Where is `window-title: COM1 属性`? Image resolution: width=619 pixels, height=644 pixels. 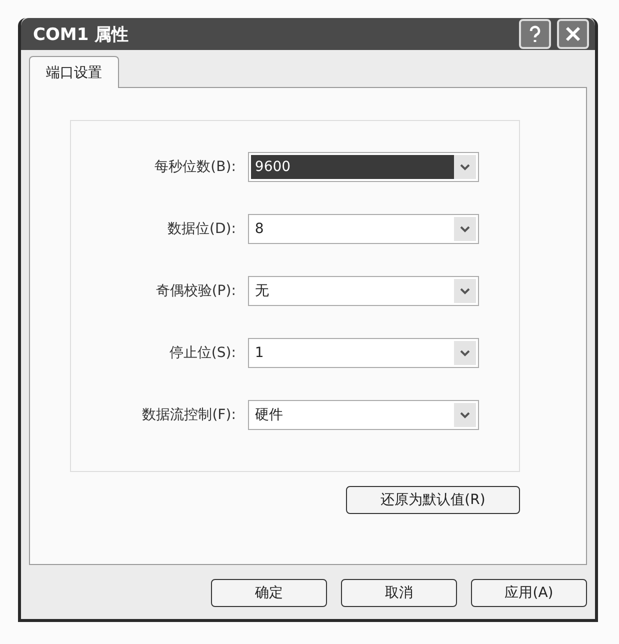
window-title: COM1 属性 is located at coordinates (81, 35).